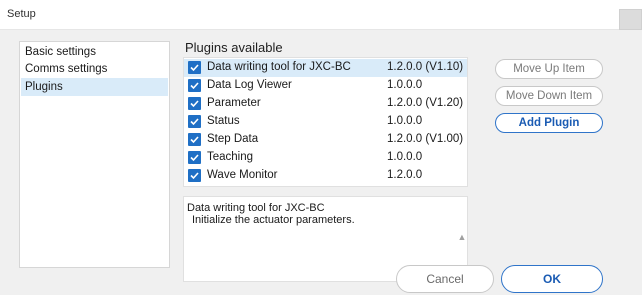 Image resolution: width=642 pixels, height=295 pixels. Describe the element at coordinates (273, 220) in the screenshot. I see `description-text: Initialize the actuator parameters.` at that location.